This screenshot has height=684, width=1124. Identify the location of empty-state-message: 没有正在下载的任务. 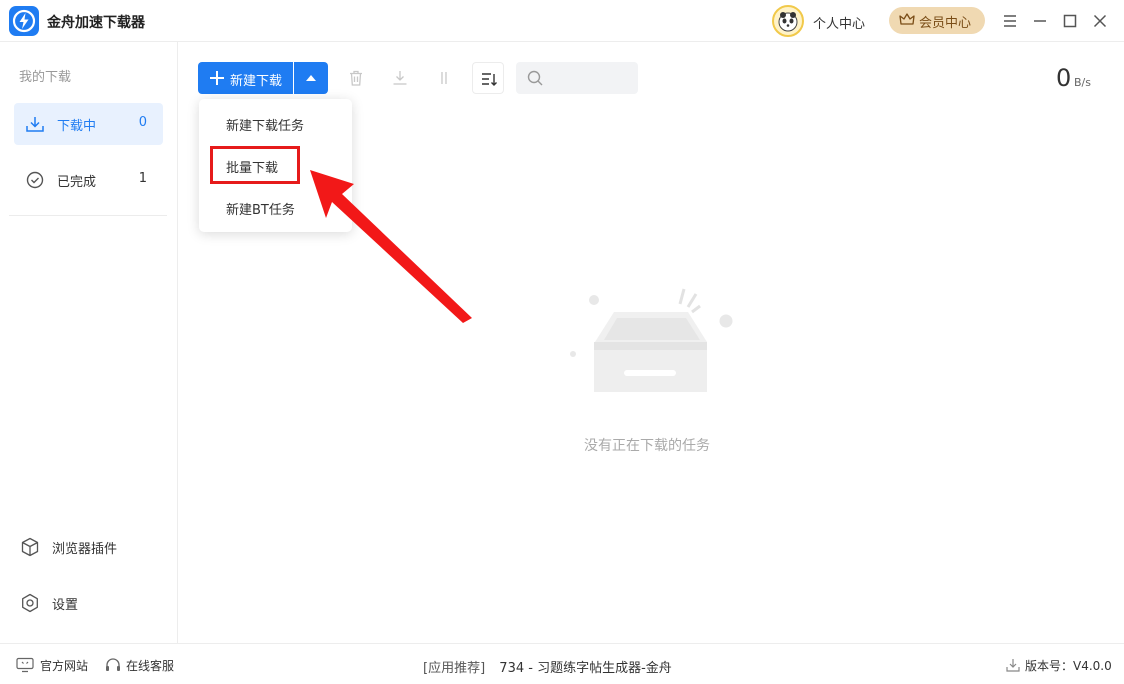
(647, 446).